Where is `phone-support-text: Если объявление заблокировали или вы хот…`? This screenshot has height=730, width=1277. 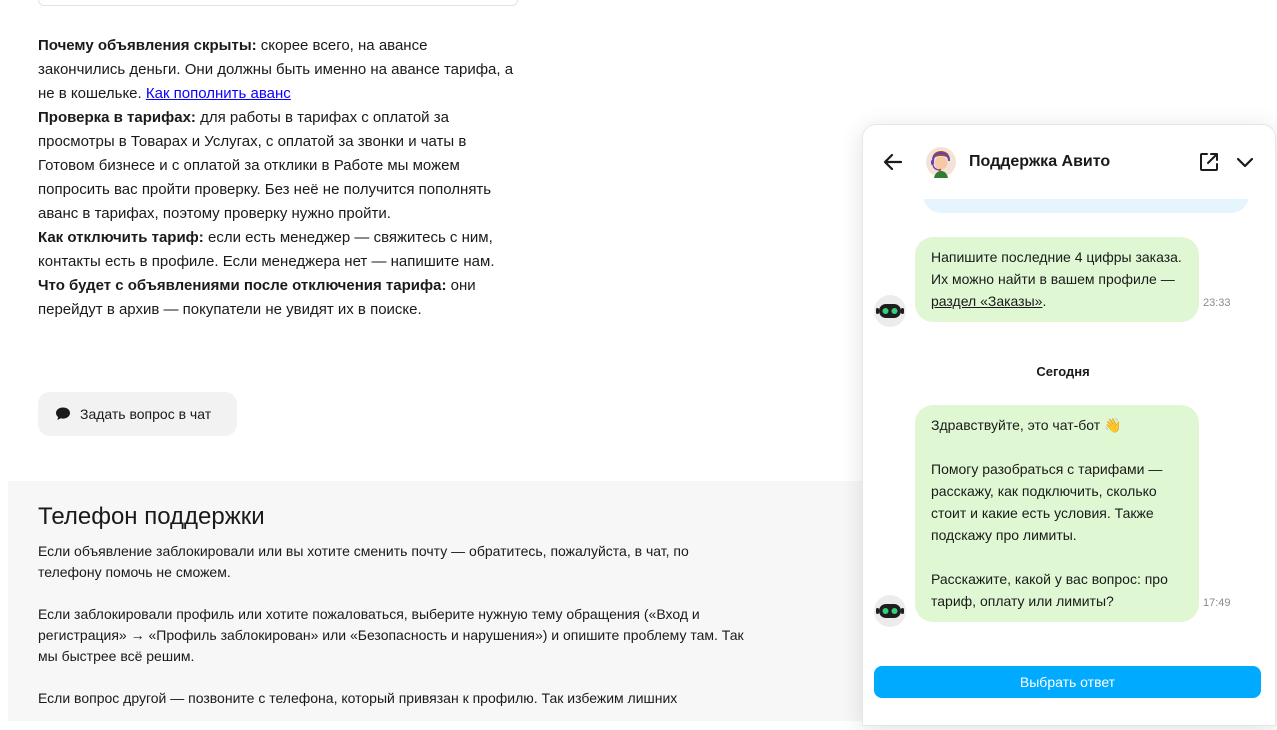 phone-support-text: Если объявление заблокировали или вы хот… is located at coordinates (393, 635).